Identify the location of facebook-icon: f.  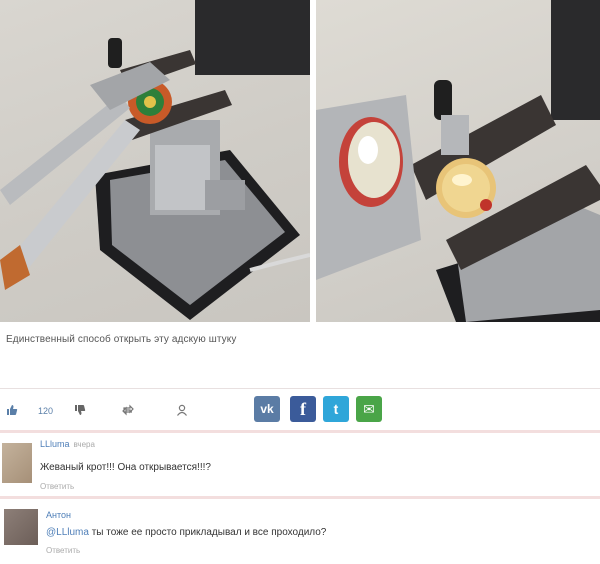
(303, 408).